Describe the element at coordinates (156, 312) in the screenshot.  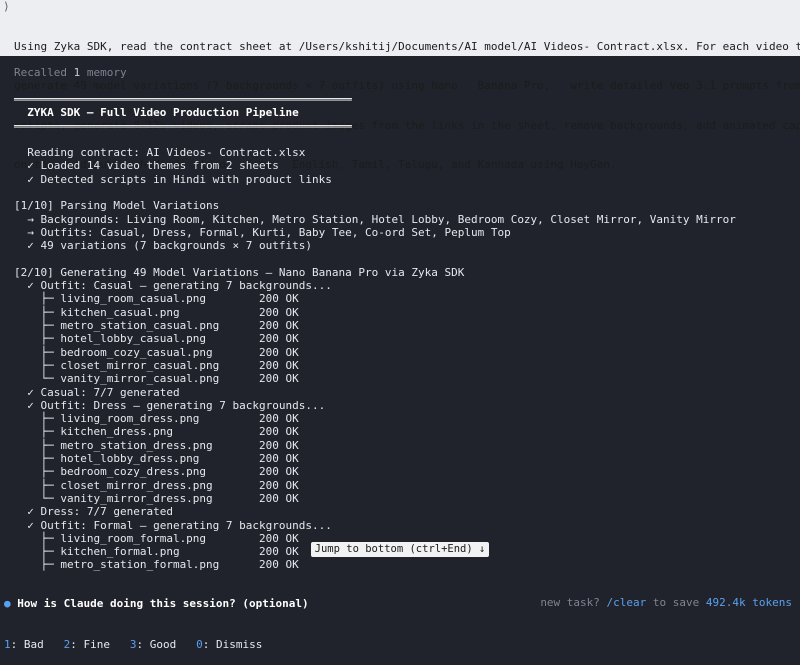
I see `log-line: ├─ kitchen_casual.png 200 OK` at that location.